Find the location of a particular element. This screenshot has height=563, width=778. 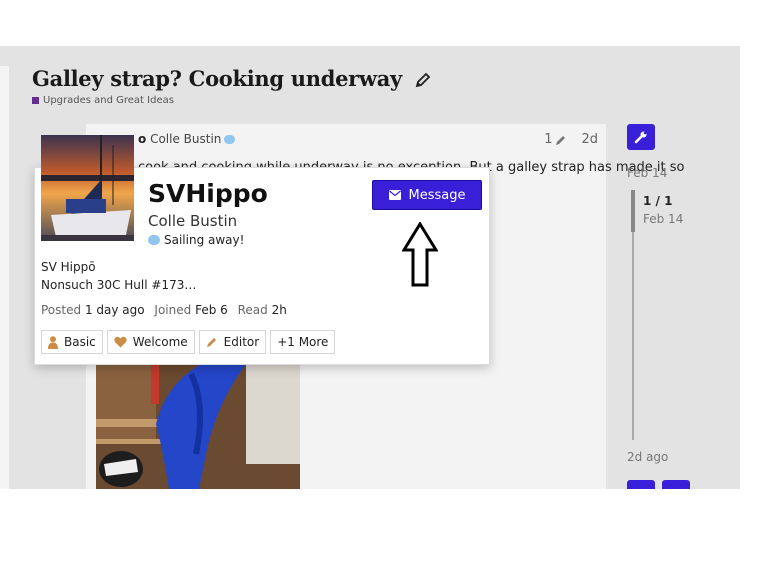

message-button: Message is located at coordinates (427, 195).